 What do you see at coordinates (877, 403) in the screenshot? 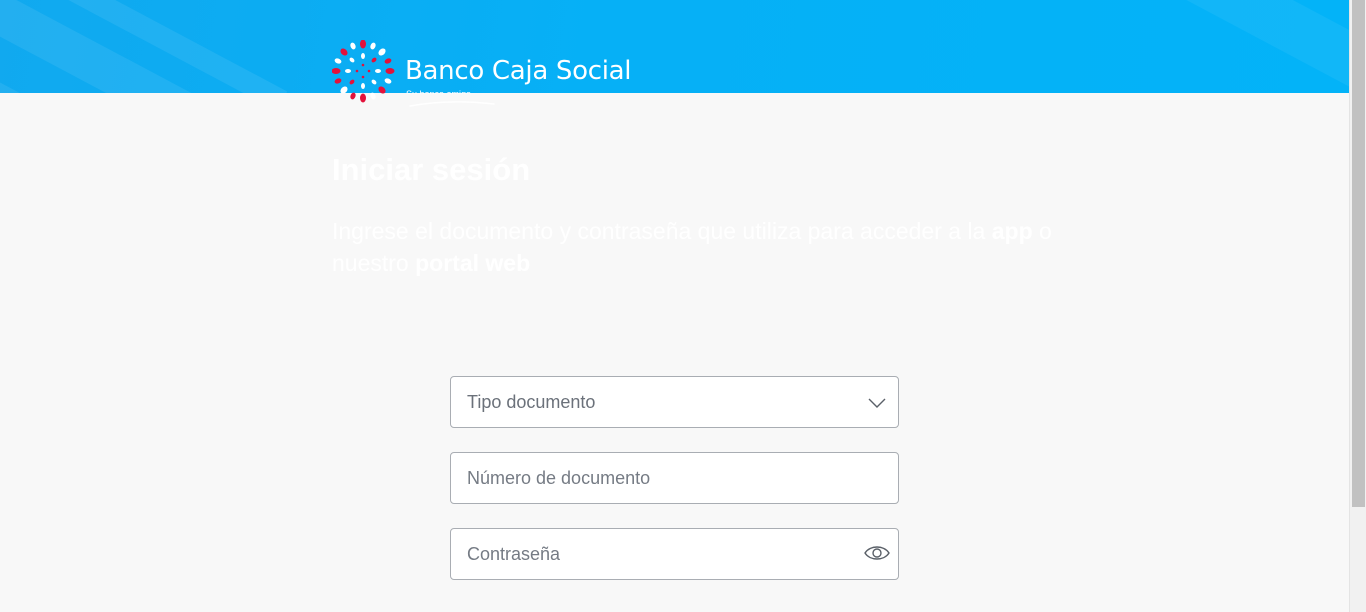
I see `chevron-down-icon` at bounding box center [877, 403].